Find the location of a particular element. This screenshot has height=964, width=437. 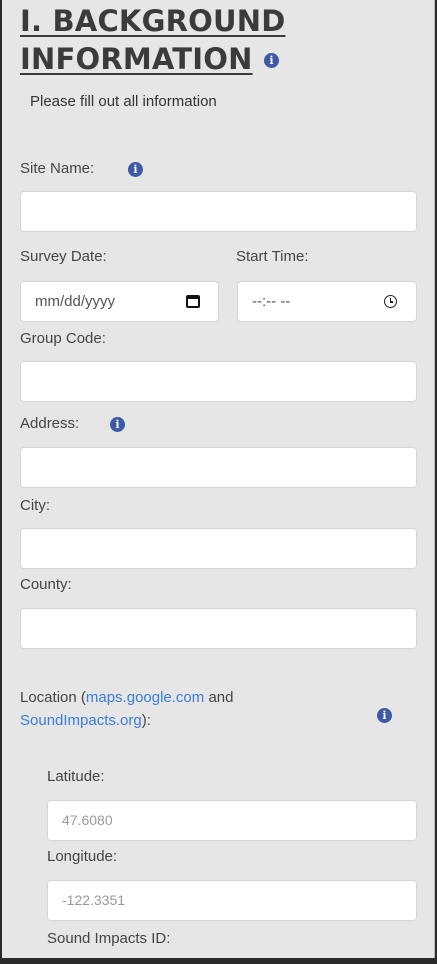

instruction-text: Please fill out all information is located at coordinates (123, 101).